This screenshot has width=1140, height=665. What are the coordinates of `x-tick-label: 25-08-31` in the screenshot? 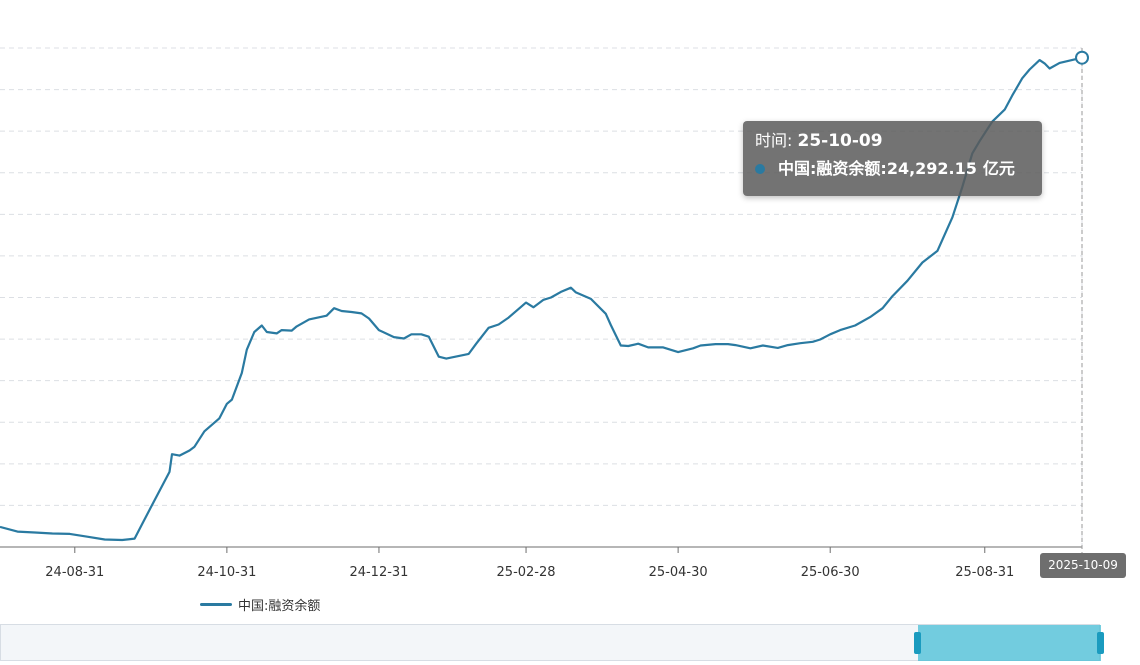 It's located at (984, 572).